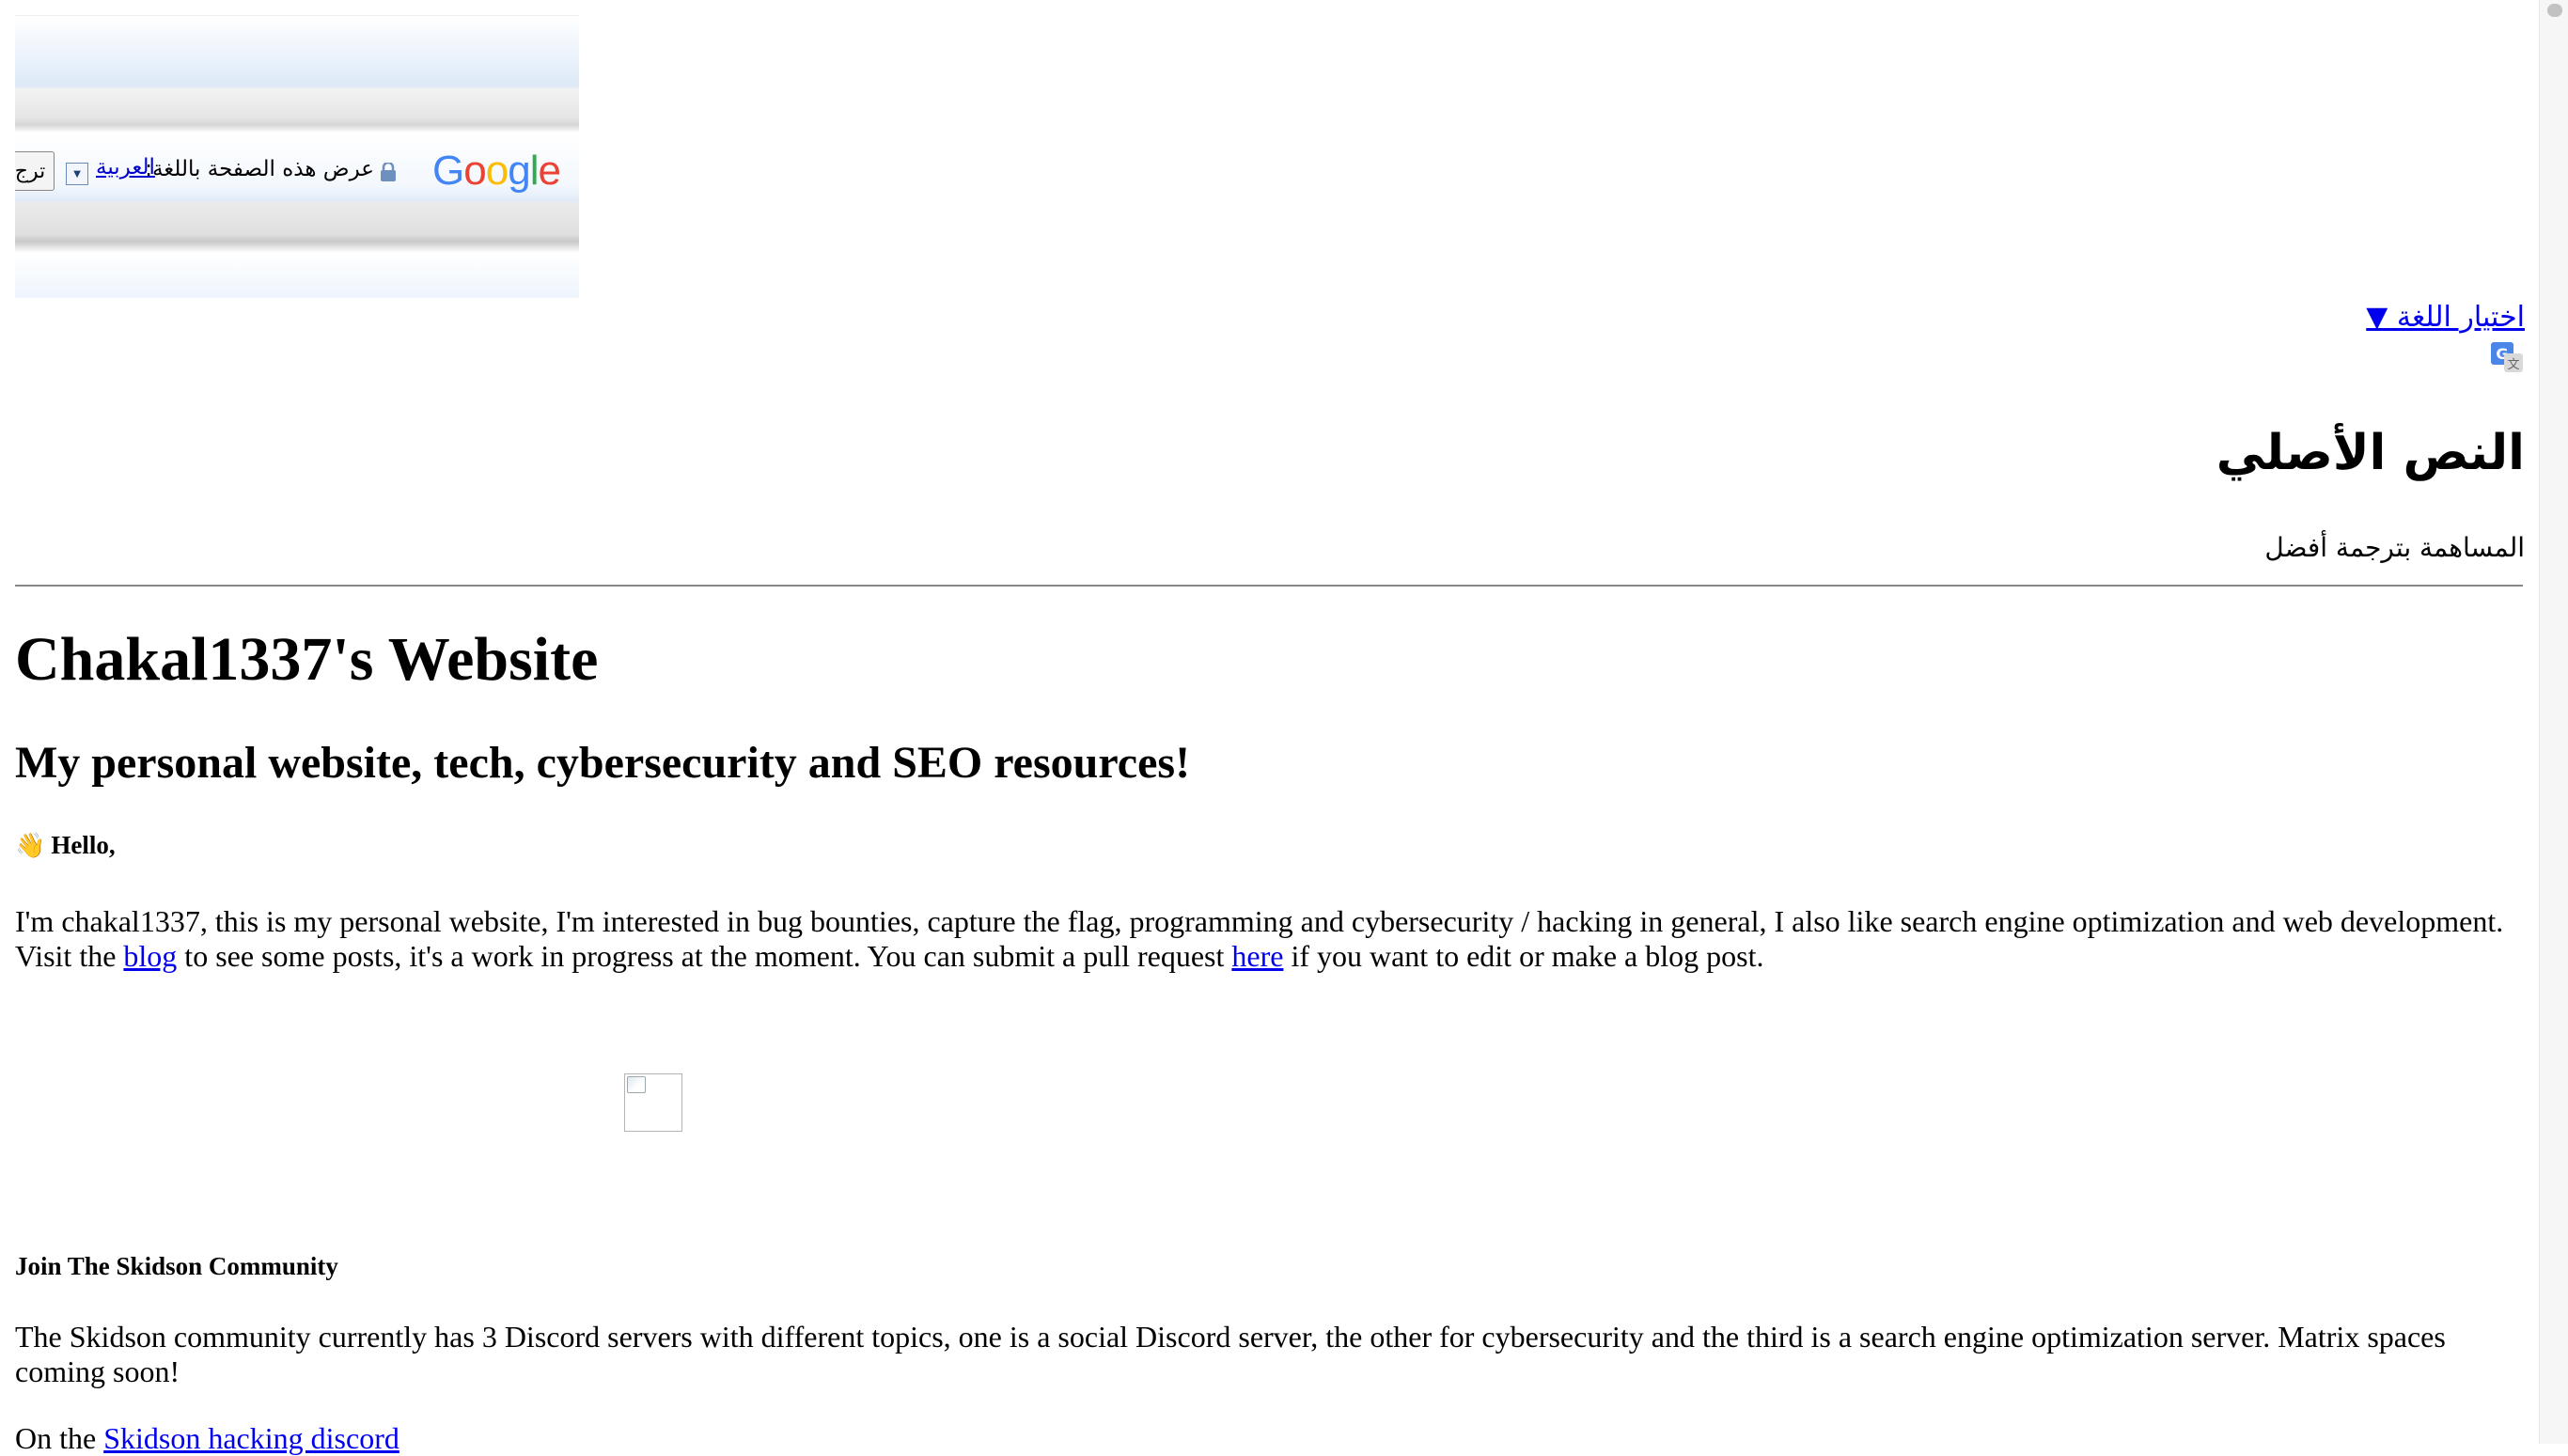 This screenshot has height=1456, width=2568. What do you see at coordinates (307, 659) in the screenshot?
I see `site-title: Chakal1337's Website` at bounding box center [307, 659].